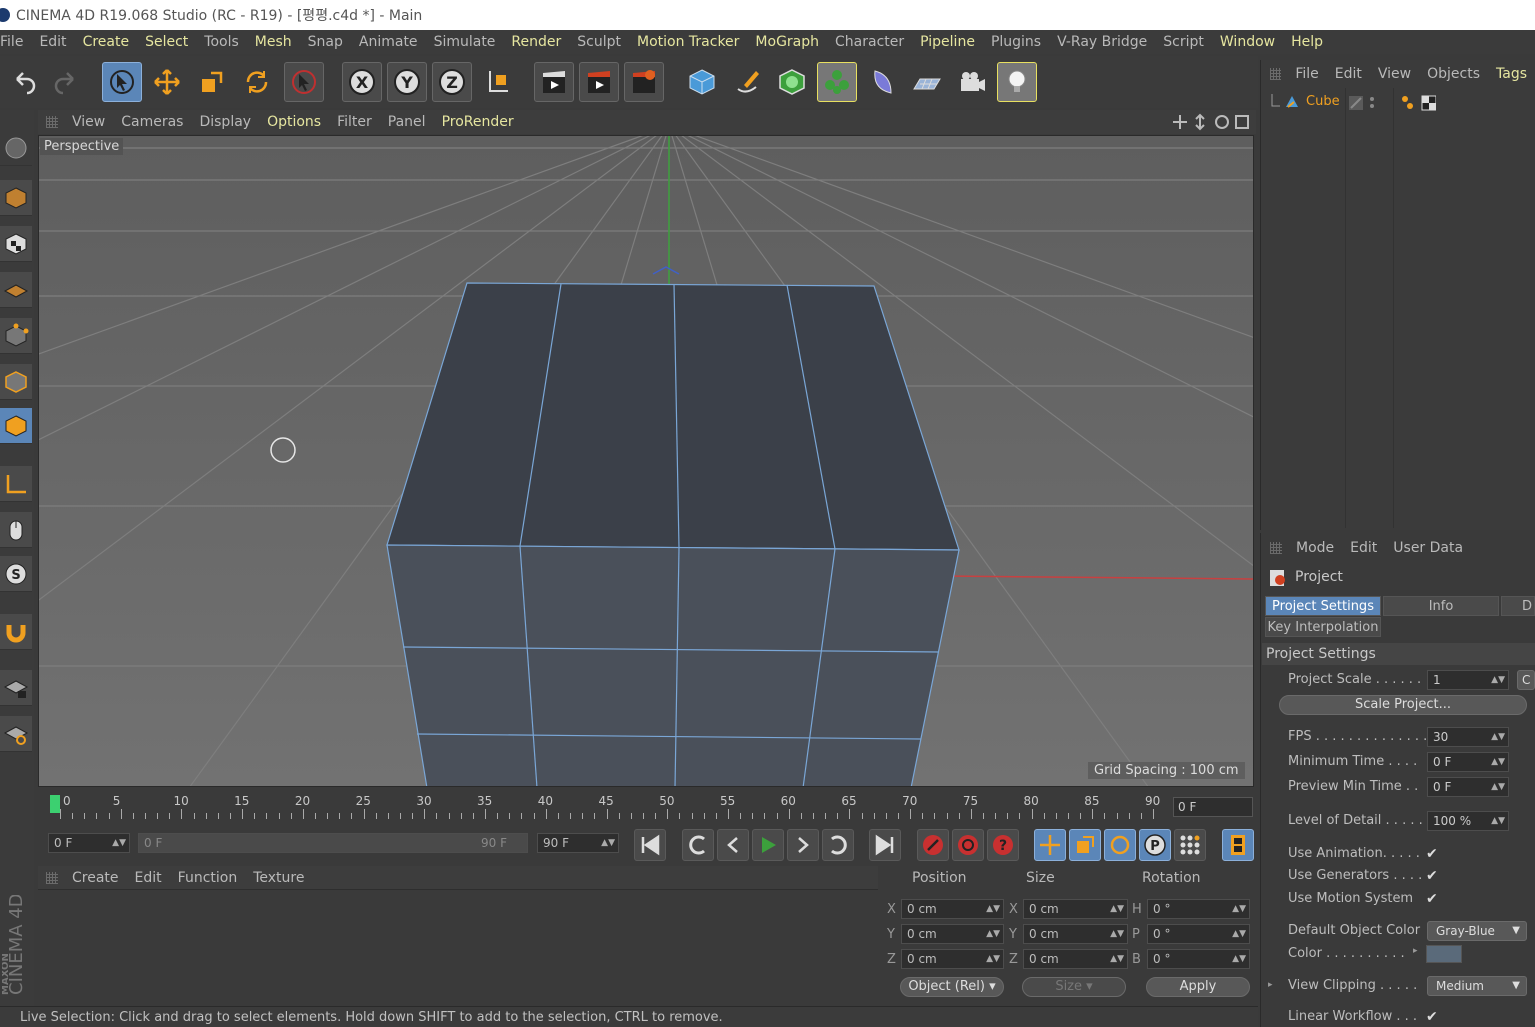  Describe the element at coordinates (407, 122) in the screenshot. I see `viewport-menu-panel: Panel` at that location.